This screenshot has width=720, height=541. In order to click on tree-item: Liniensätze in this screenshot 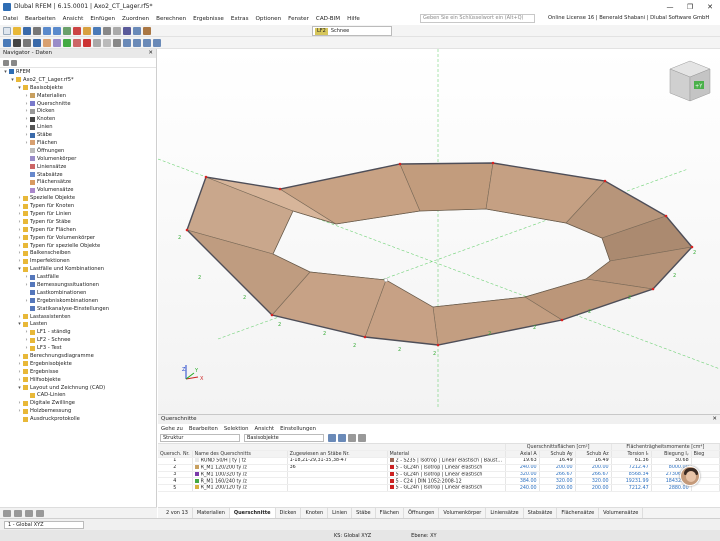, I will do `click(78, 167)`.